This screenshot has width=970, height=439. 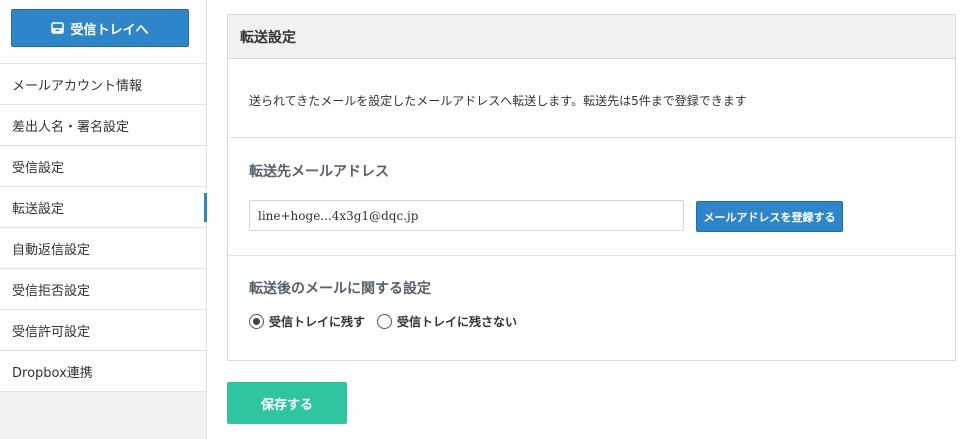 I want to click on sidebar-item-label: メールアカウント情報, so click(x=77, y=86).